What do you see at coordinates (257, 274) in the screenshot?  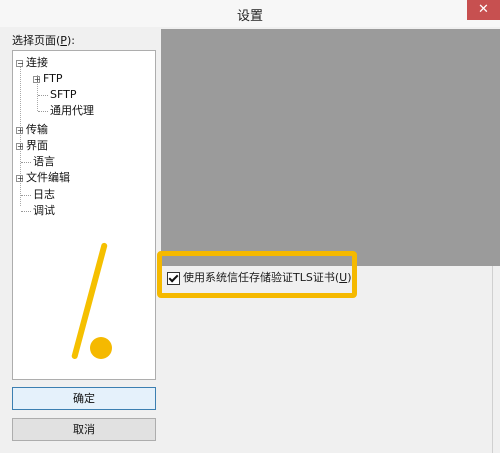 I see `highlight-box` at bounding box center [257, 274].